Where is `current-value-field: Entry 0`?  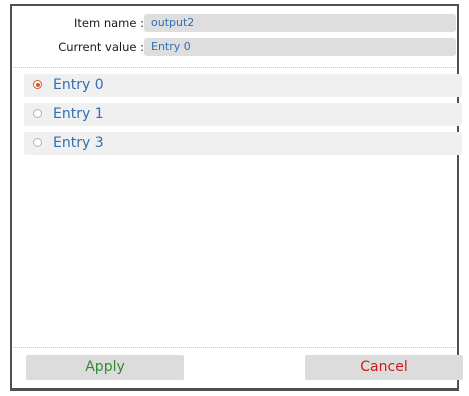 current-value-field: Entry 0 is located at coordinates (300, 47).